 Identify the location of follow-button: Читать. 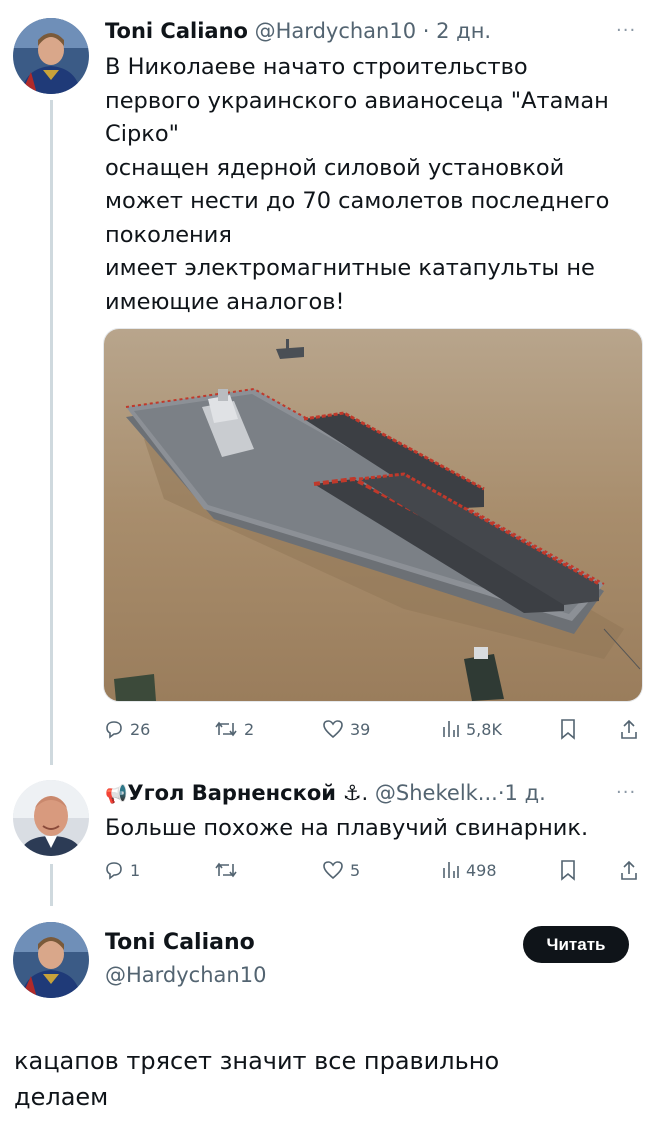
(576, 944).